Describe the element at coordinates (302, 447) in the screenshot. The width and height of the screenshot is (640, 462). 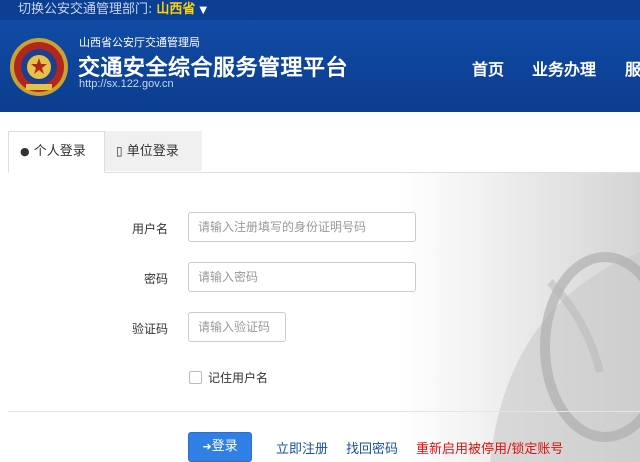
I see `register-link: 立即注册` at that location.